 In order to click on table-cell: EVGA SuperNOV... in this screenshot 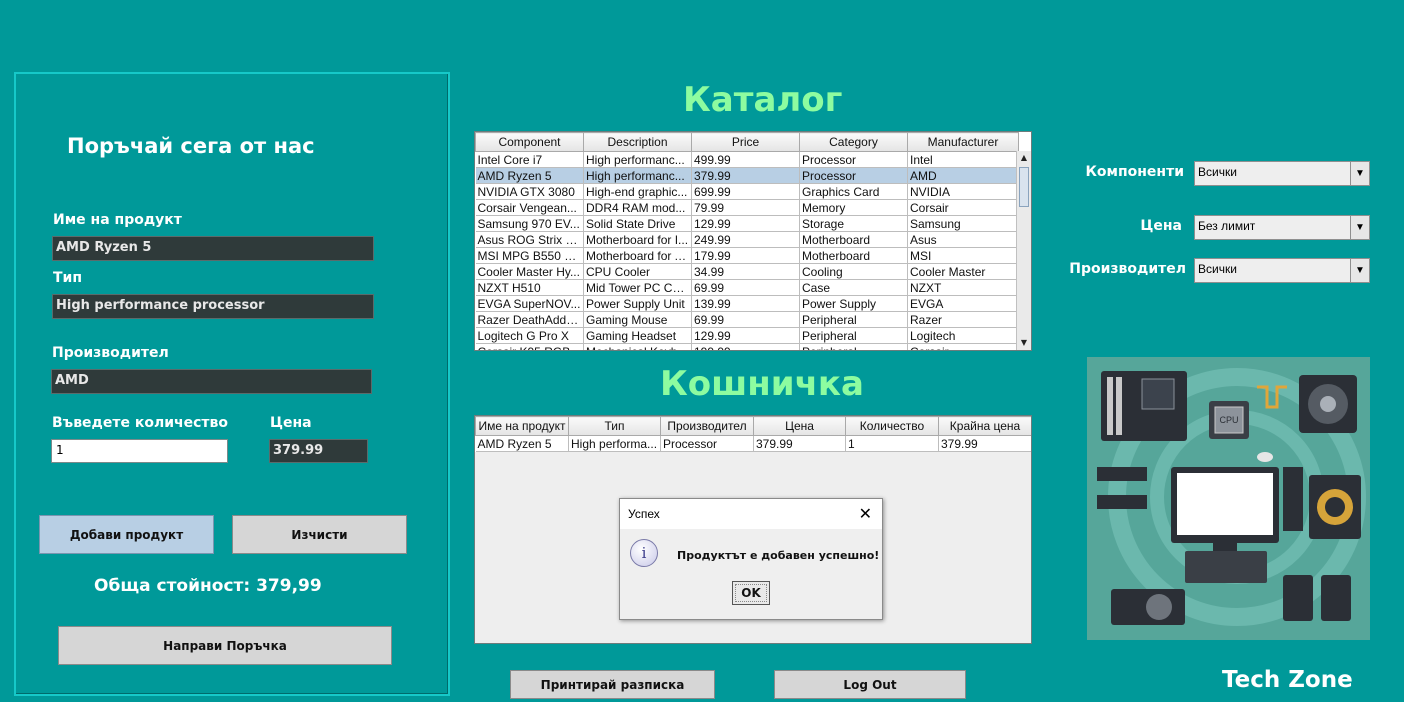, I will do `click(529, 303)`.